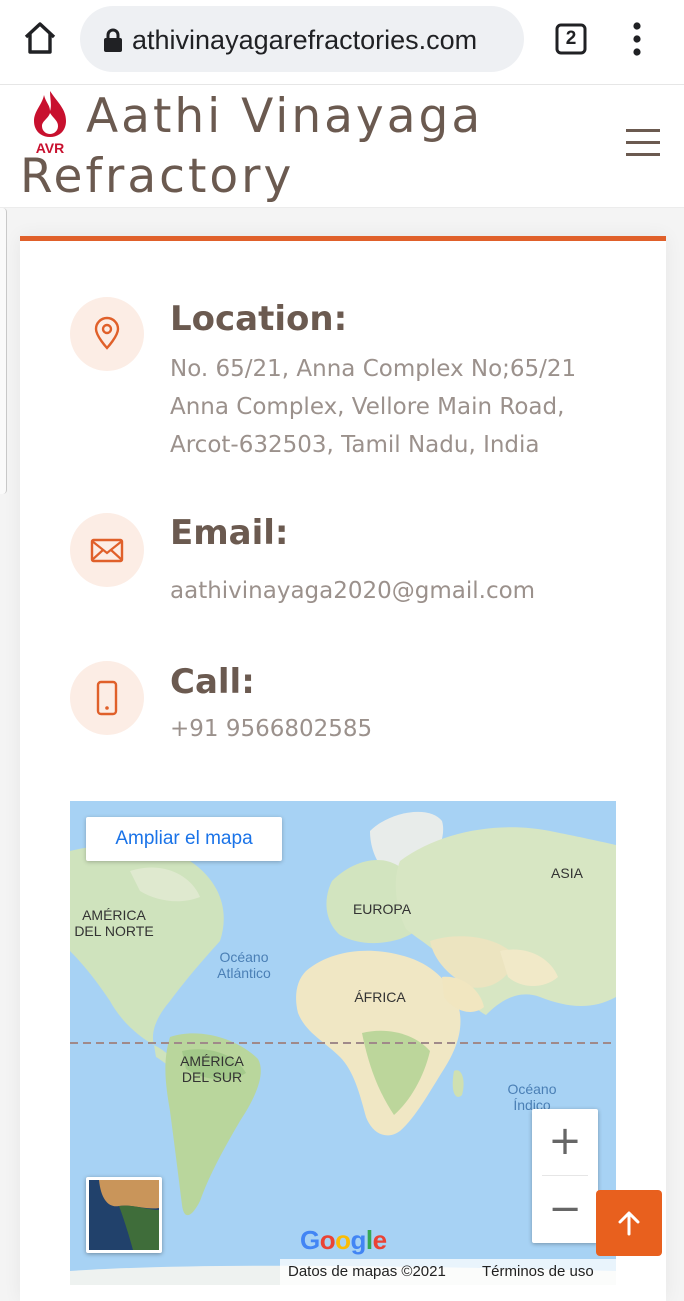 The width and height of the screenshot is (684, 1301). What do you see at coordinates (382, 909) in the screenshot?
I see `label-europe: EUROPA` at bounding box center [382, 909].